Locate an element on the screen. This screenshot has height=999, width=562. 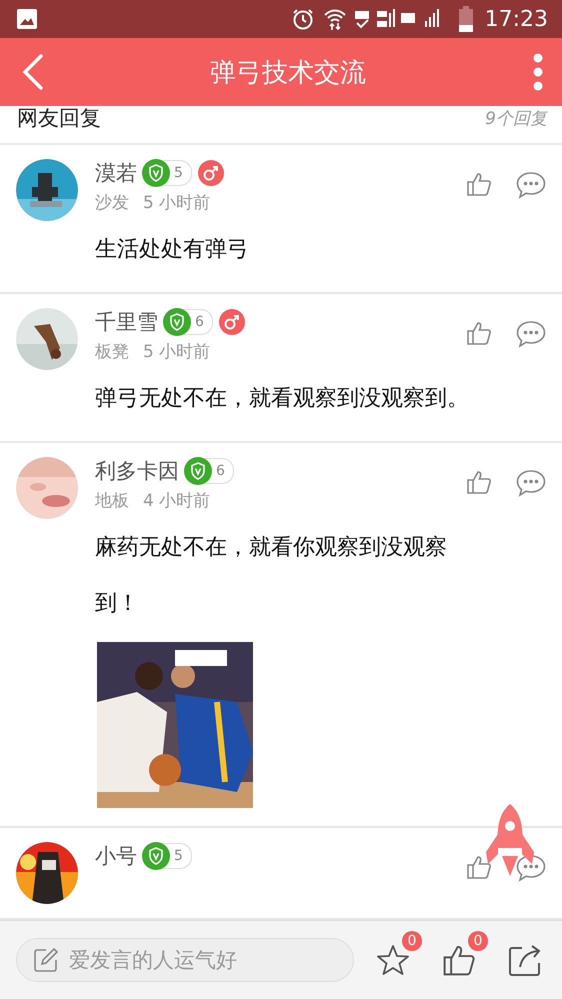
reply-text: 麻药无处不在，就看你观察到没观察到！ is located at coordinates (271, 576).